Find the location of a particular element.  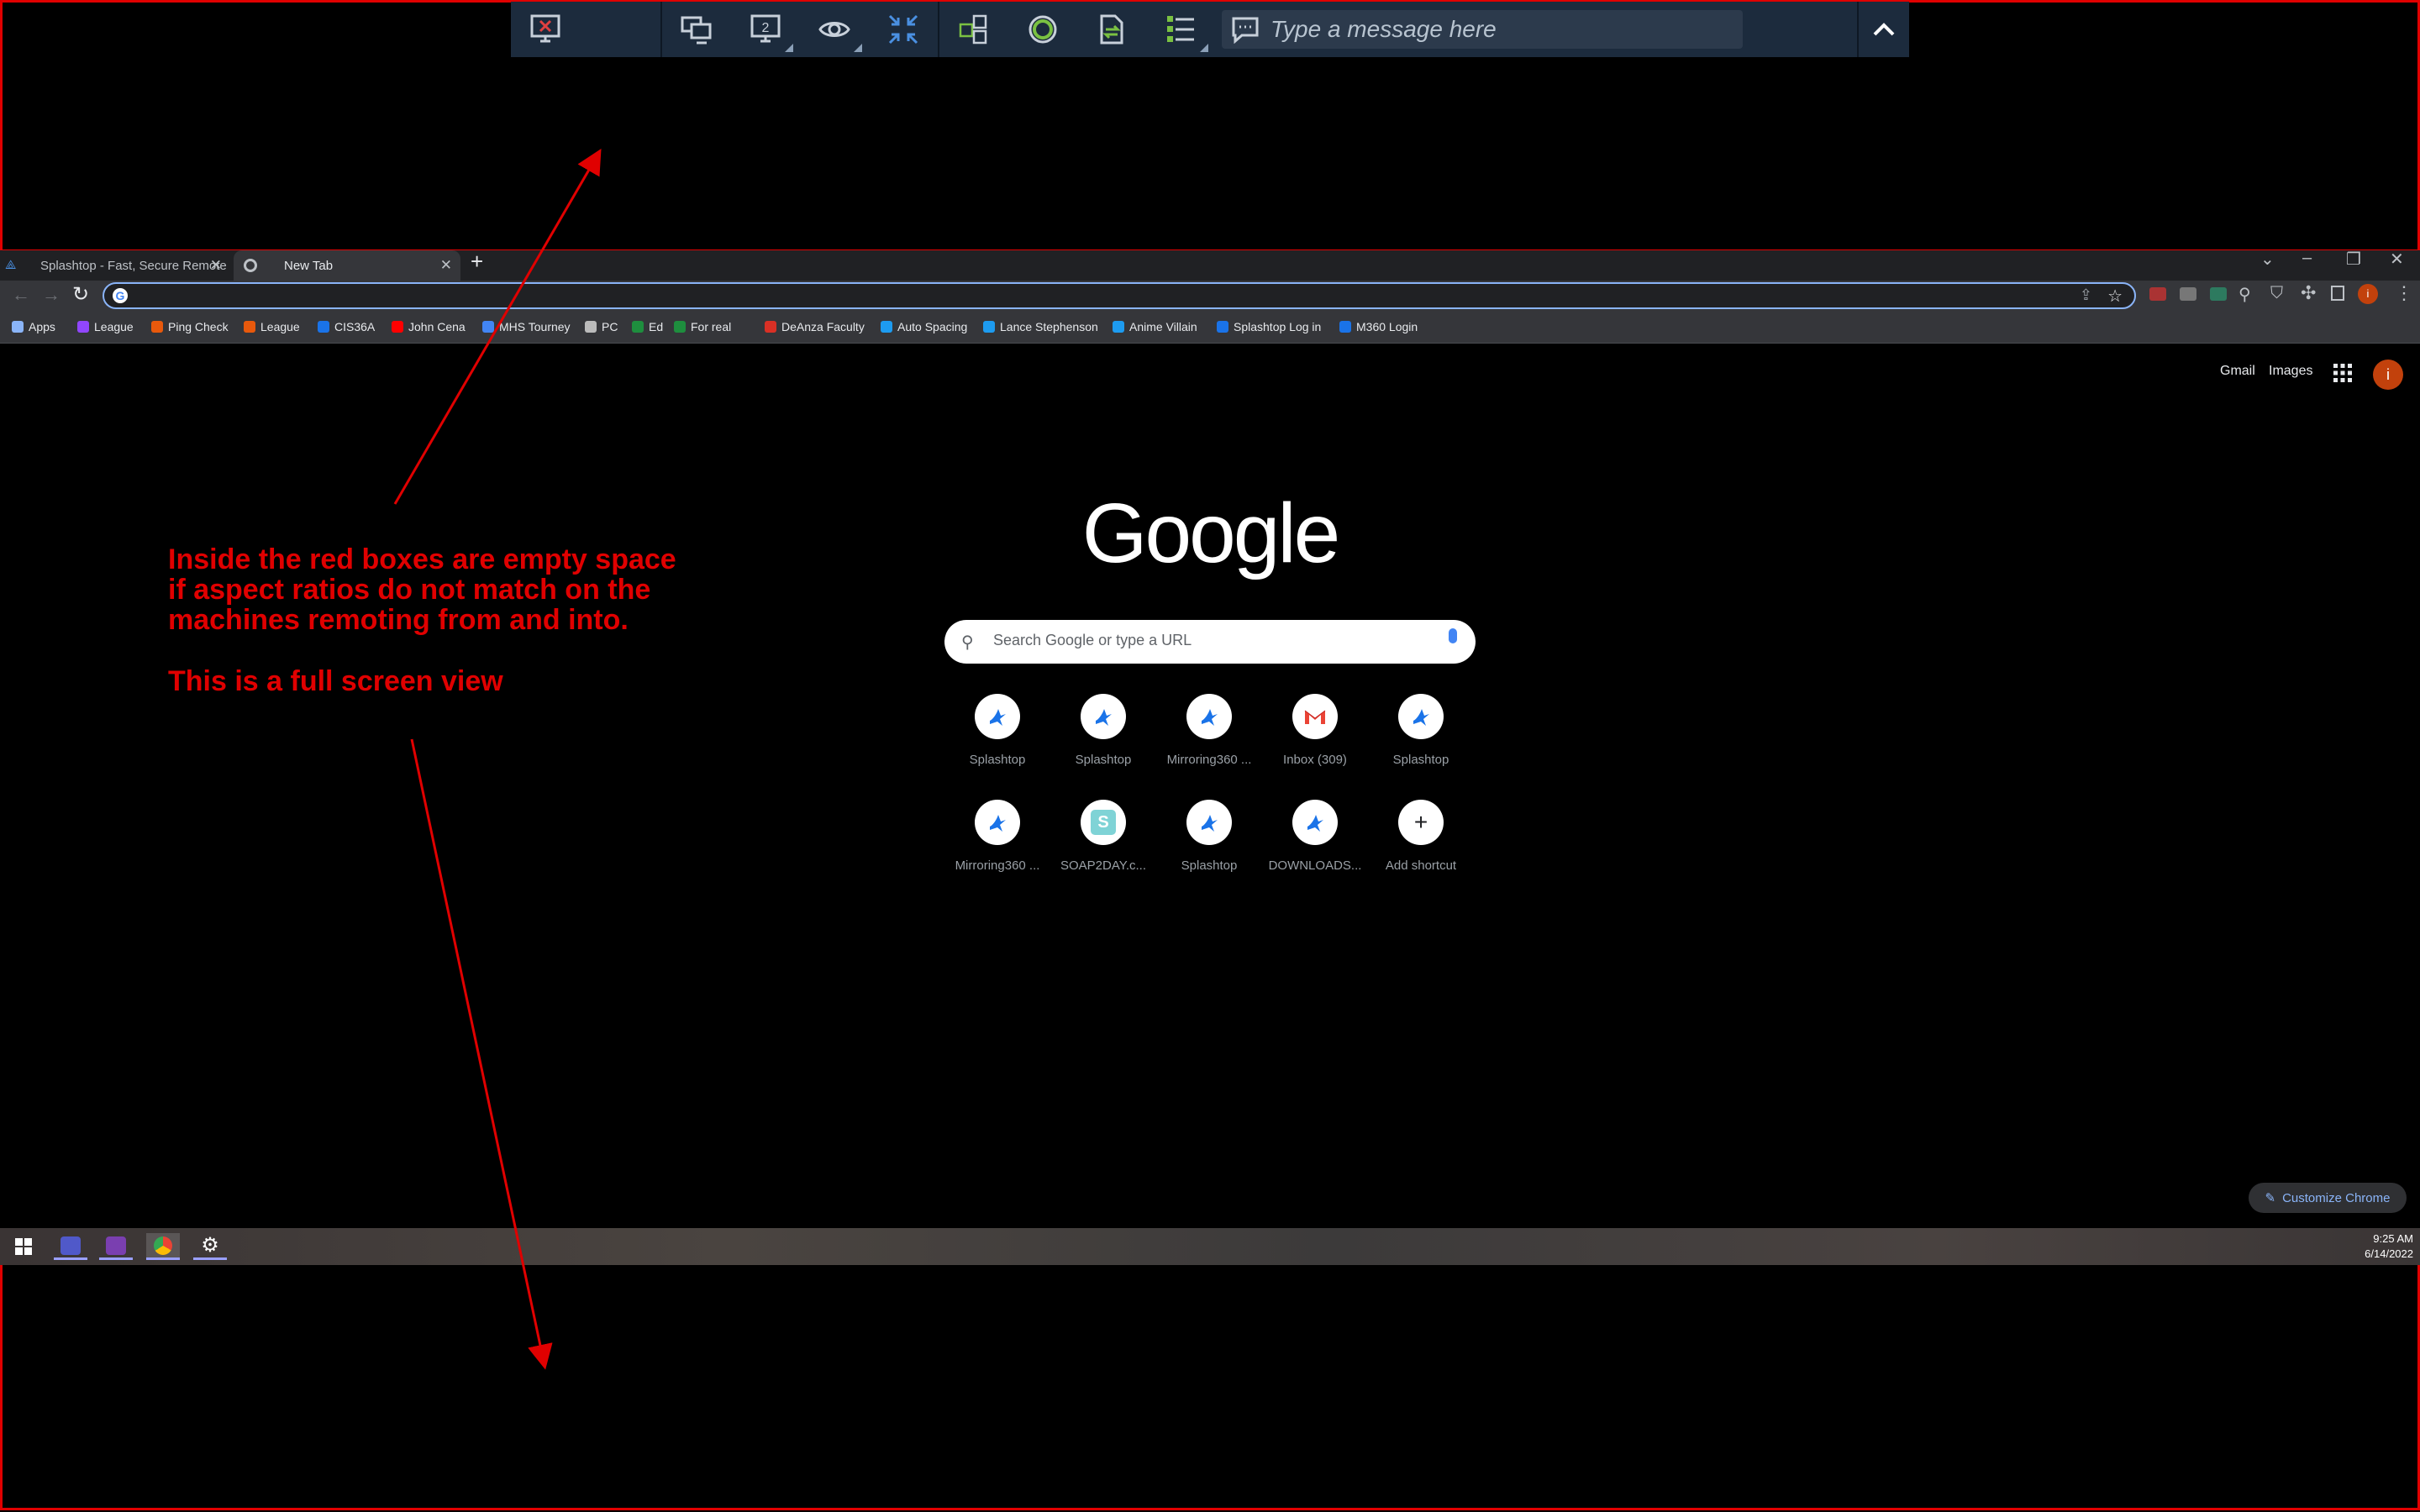

arrow-up is located at coordinates (497, 327).